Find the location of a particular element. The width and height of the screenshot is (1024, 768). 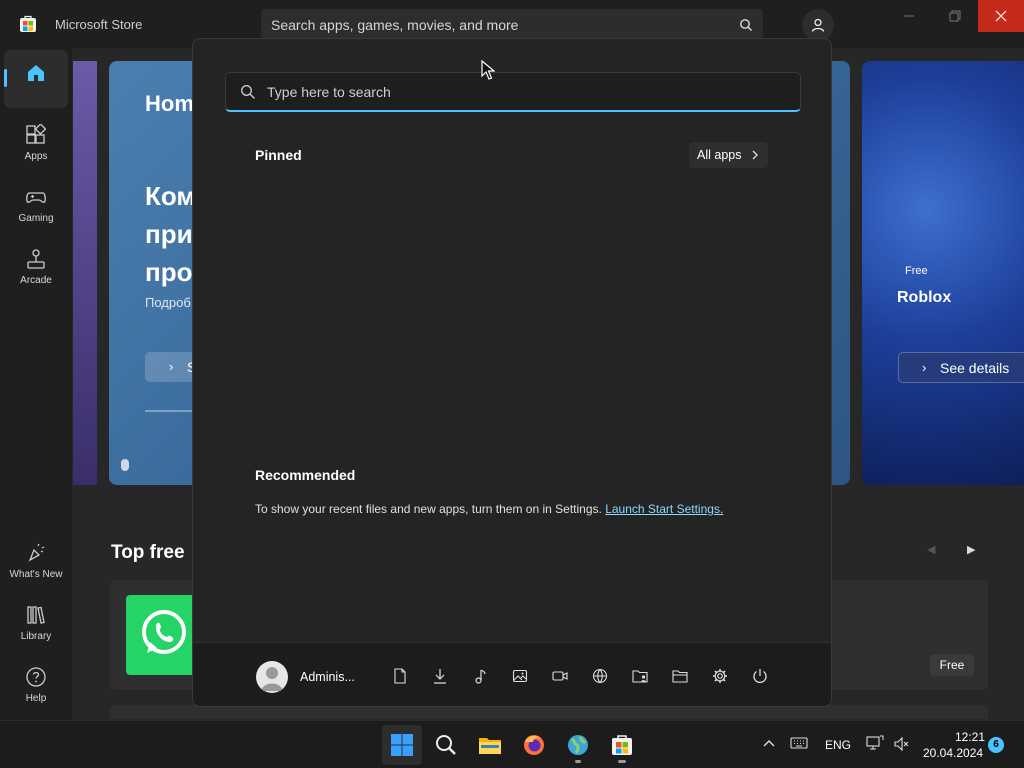

sidebar-item-library: Library is located at coordinates (36, 621).